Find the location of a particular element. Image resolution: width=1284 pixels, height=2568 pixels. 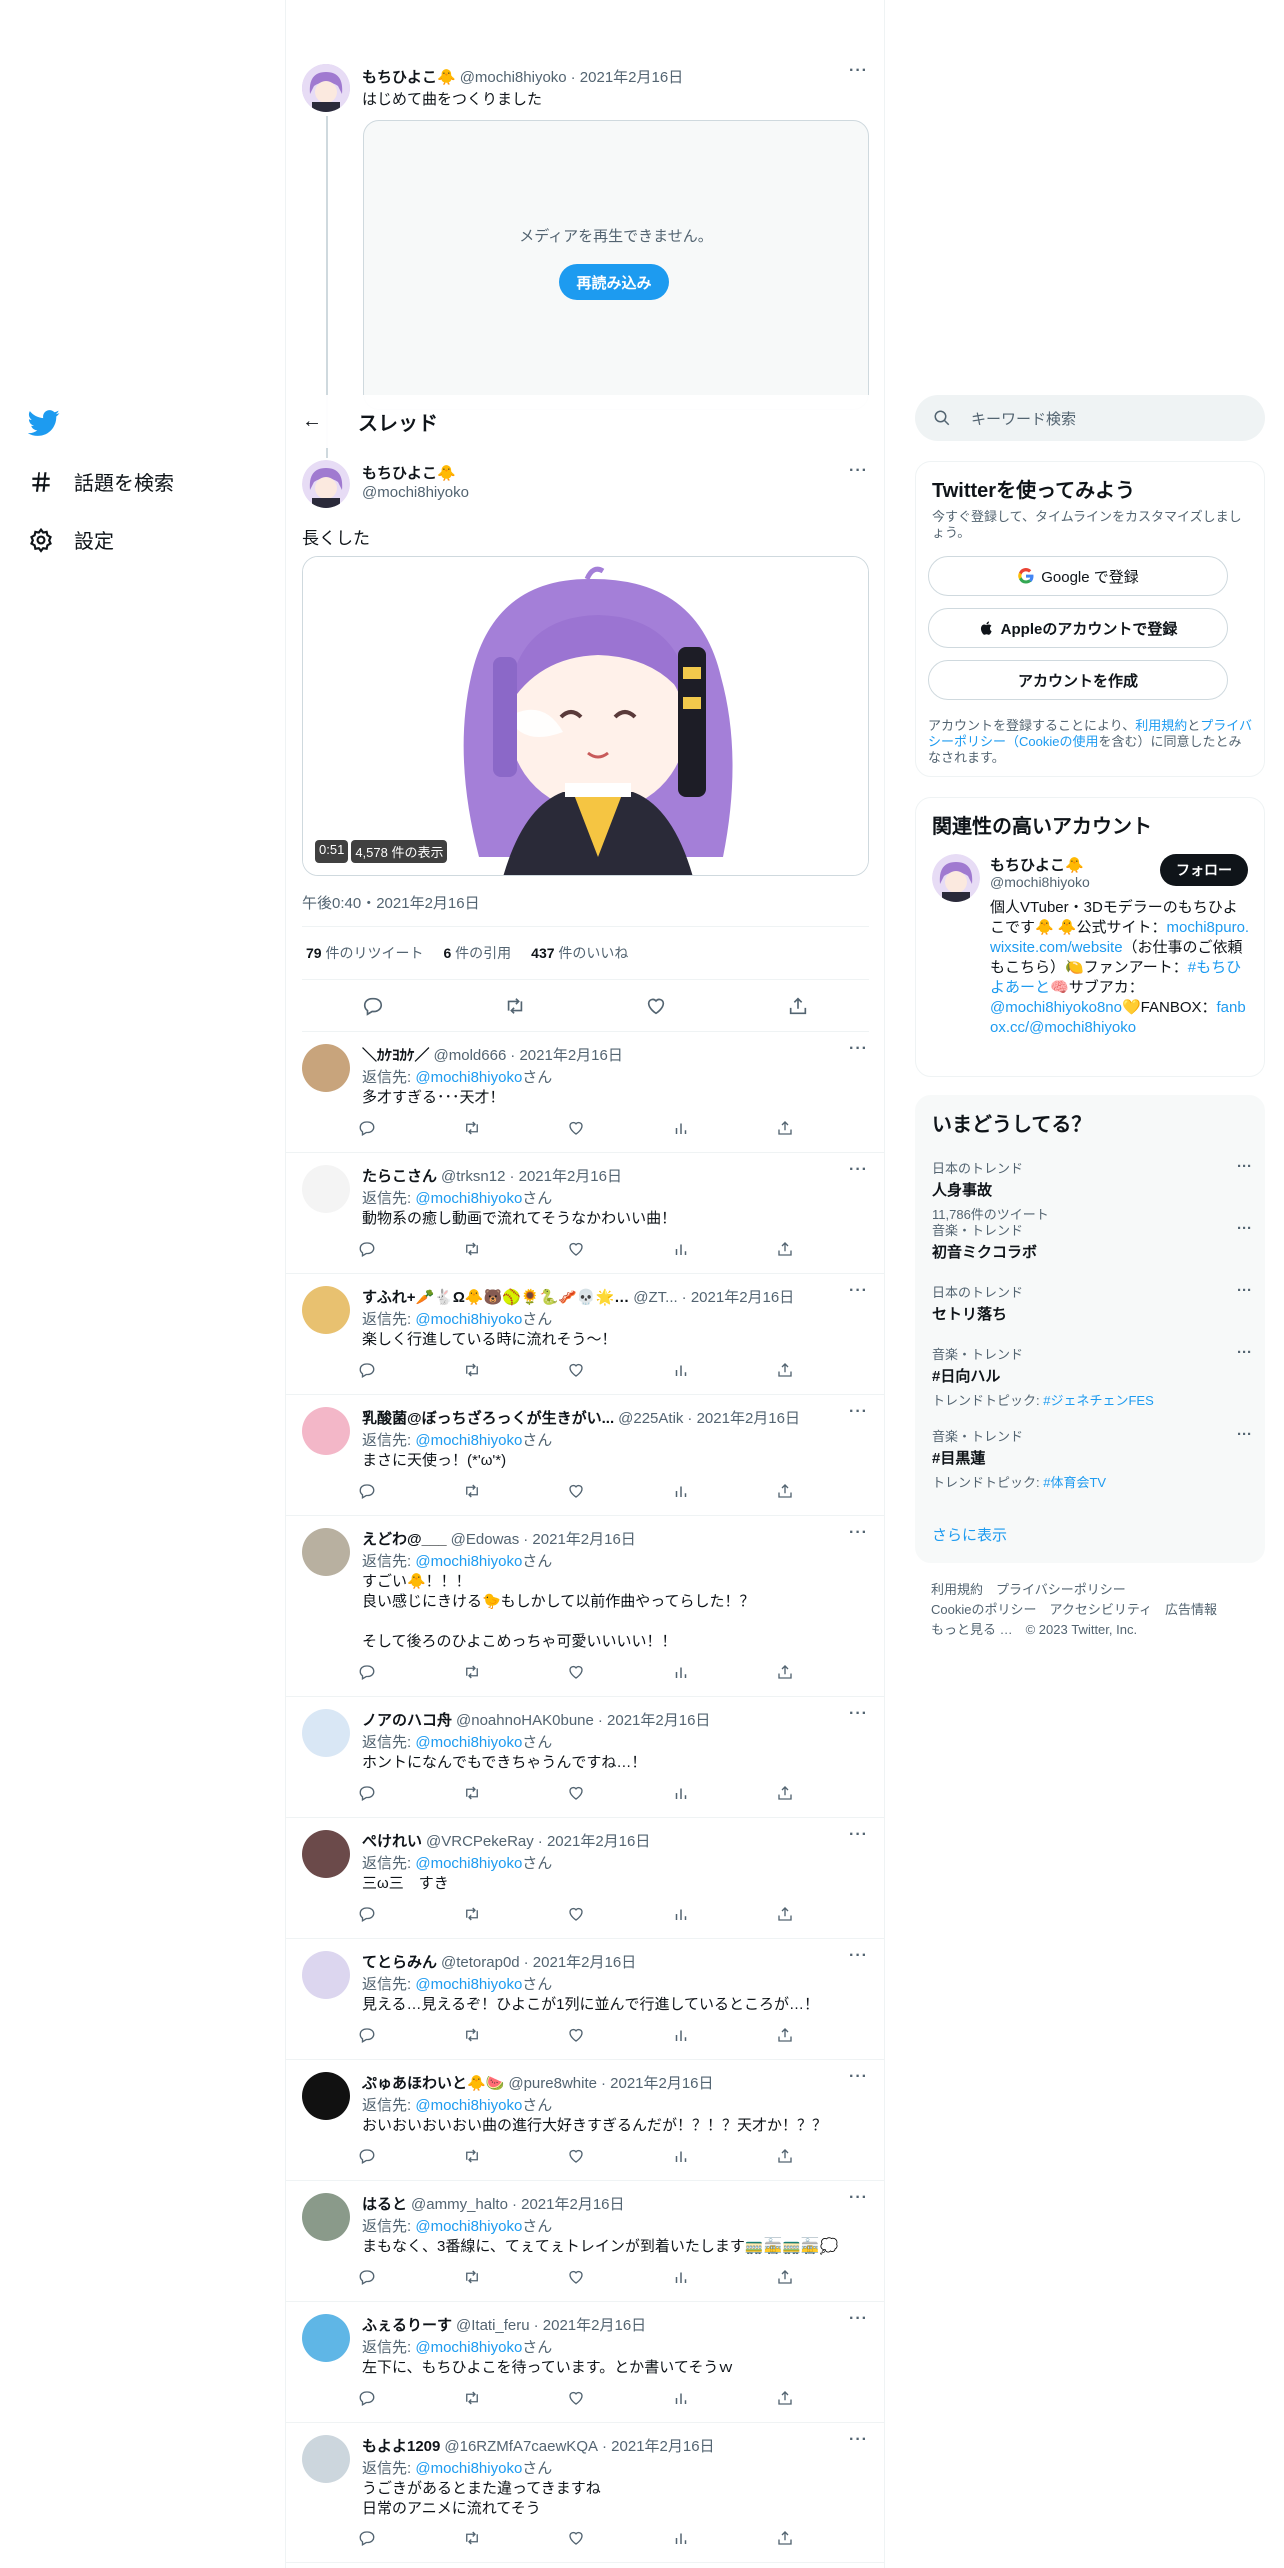

back-arrow-icon: ← is located at coordinates (312, 421).